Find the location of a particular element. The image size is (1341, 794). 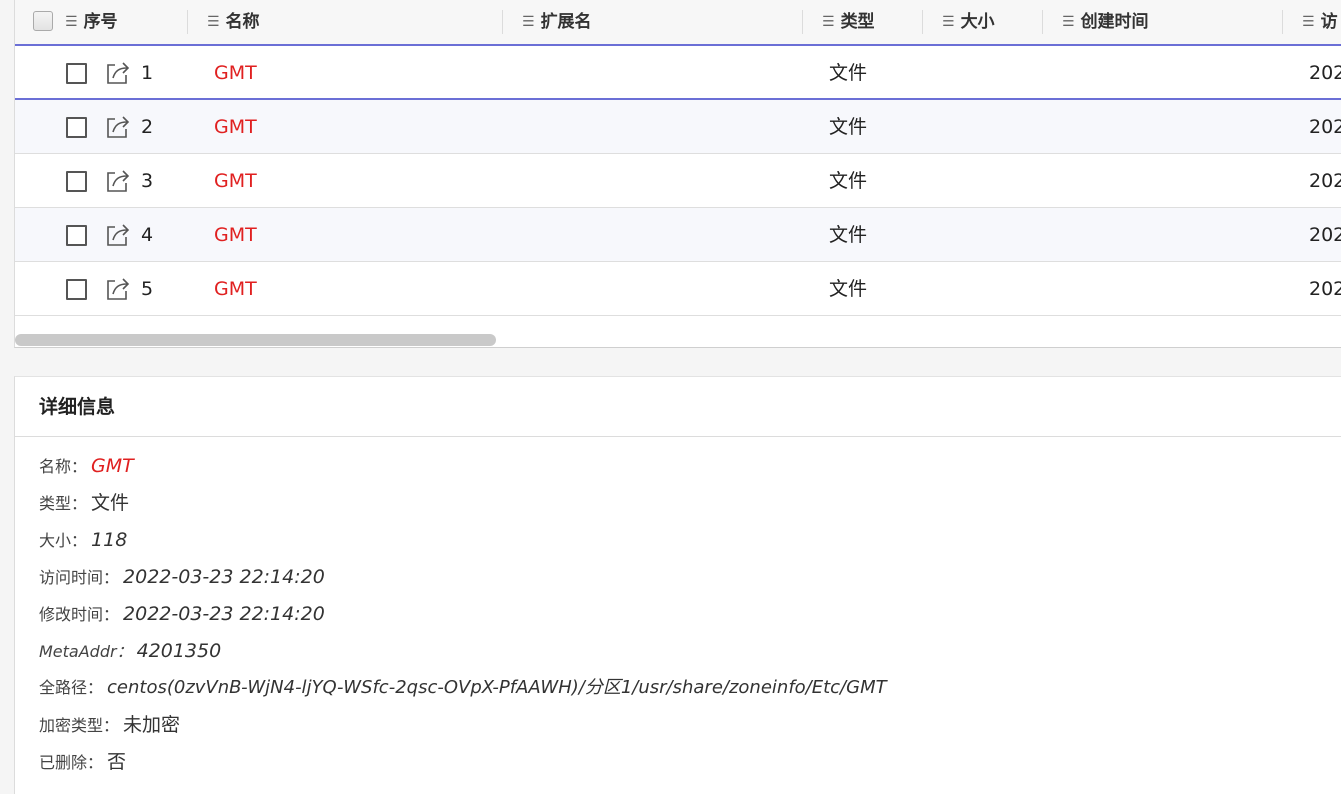

detail-label: 类型： is located at coordinates (63, 503).